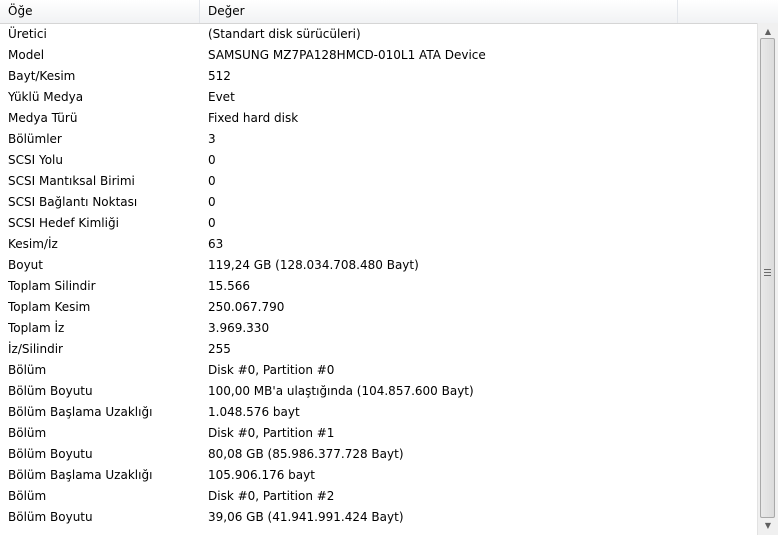 This screenshot has height=535, width=778. Describe the element at coordinates (27, 34) in the screenshot. I see `row-item-label: Üretici` at that location.